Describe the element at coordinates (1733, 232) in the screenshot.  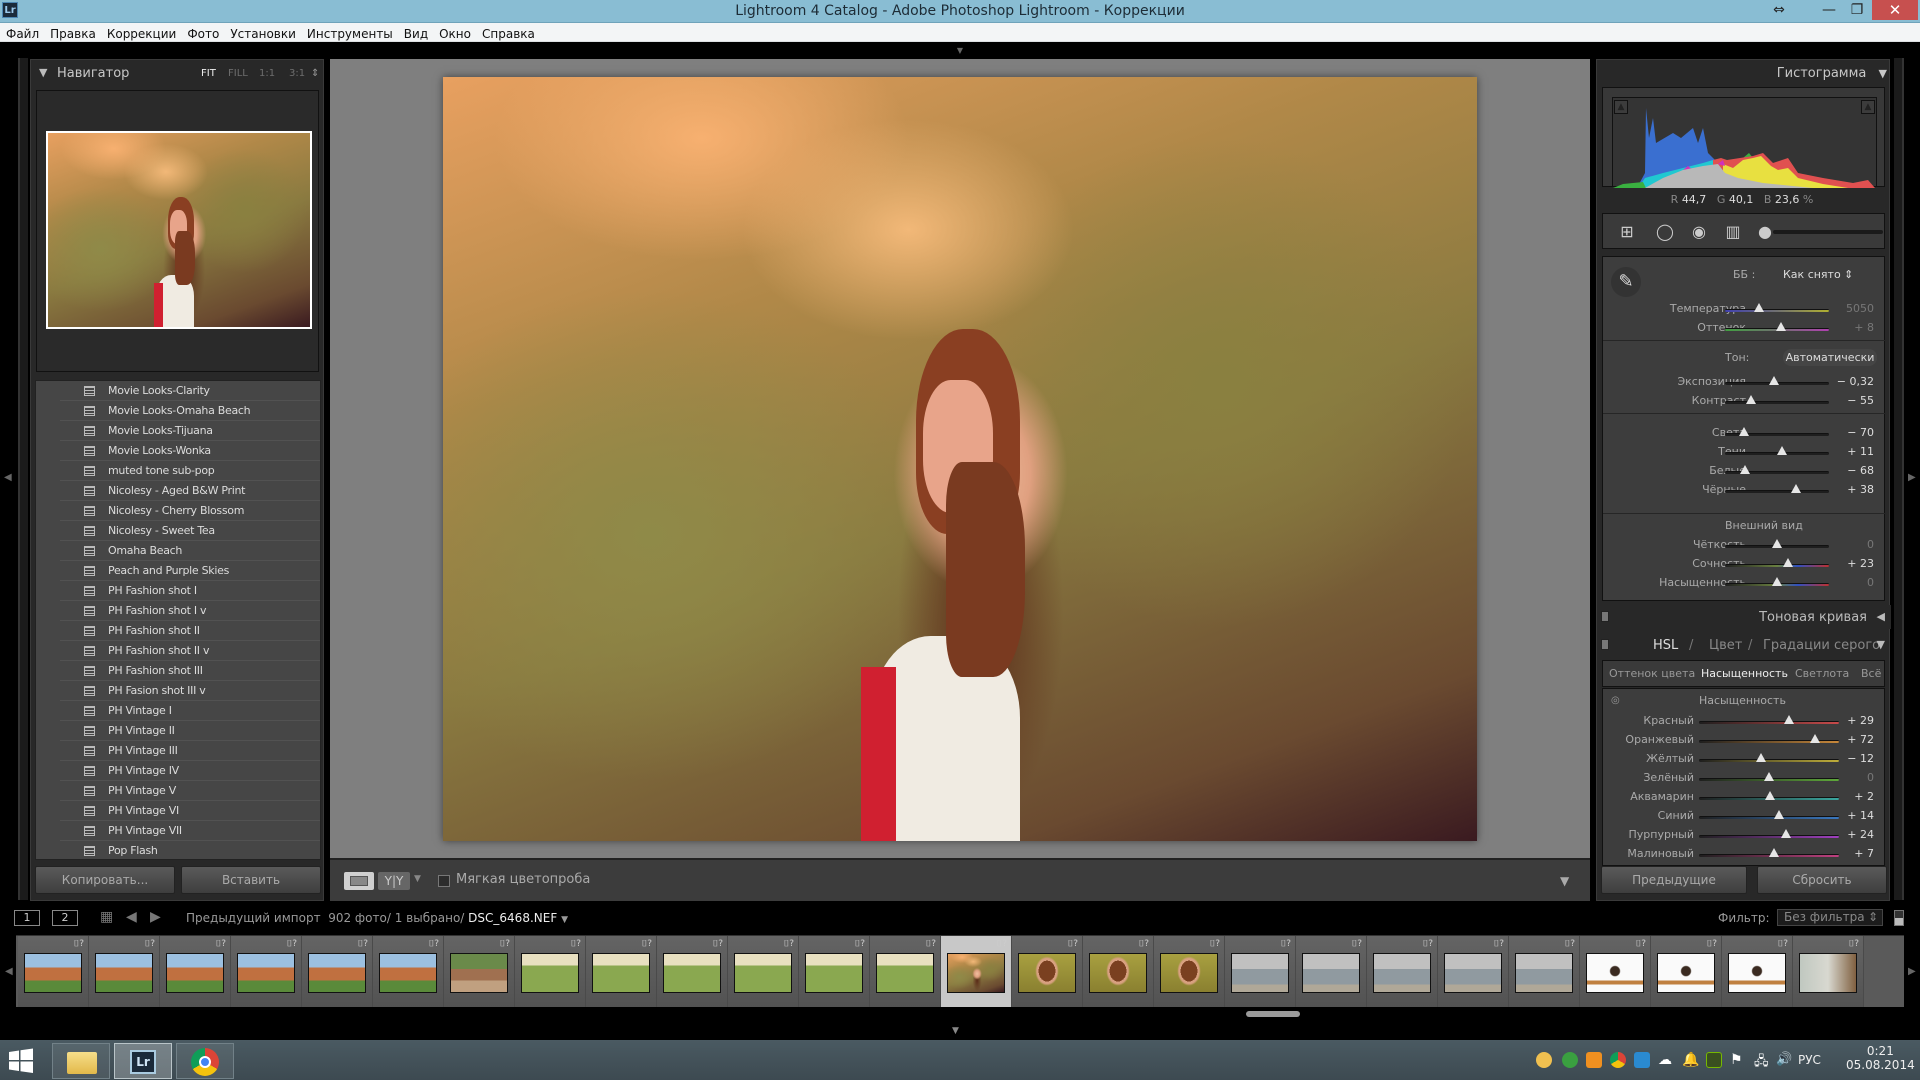
I see `graduated-filter-icon: ▥` at that location.